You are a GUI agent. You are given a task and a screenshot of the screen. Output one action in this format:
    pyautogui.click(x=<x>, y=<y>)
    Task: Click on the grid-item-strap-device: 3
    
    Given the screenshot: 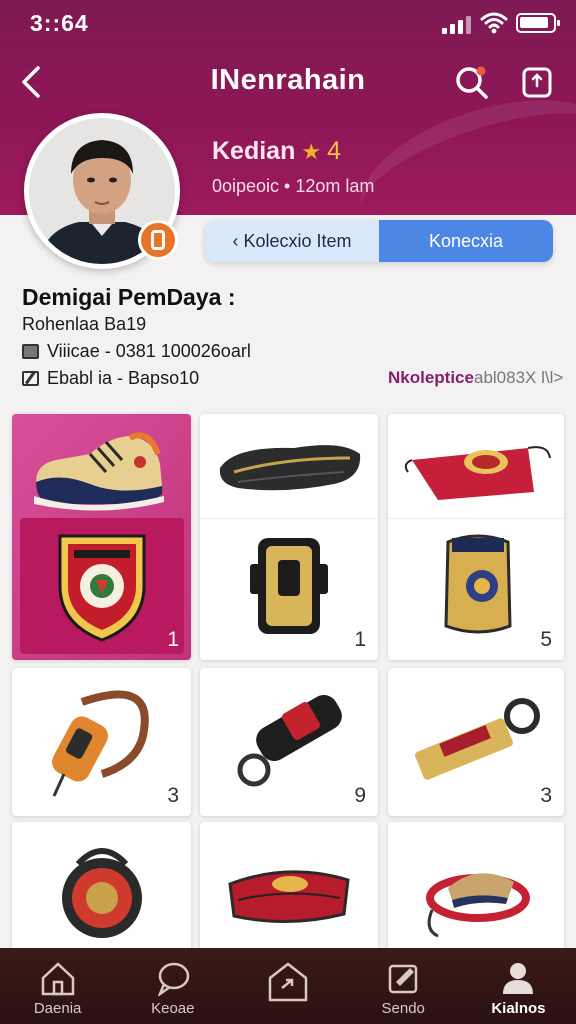 What is the action you would take?
    pyautogui.click(x=101, y=742)
    